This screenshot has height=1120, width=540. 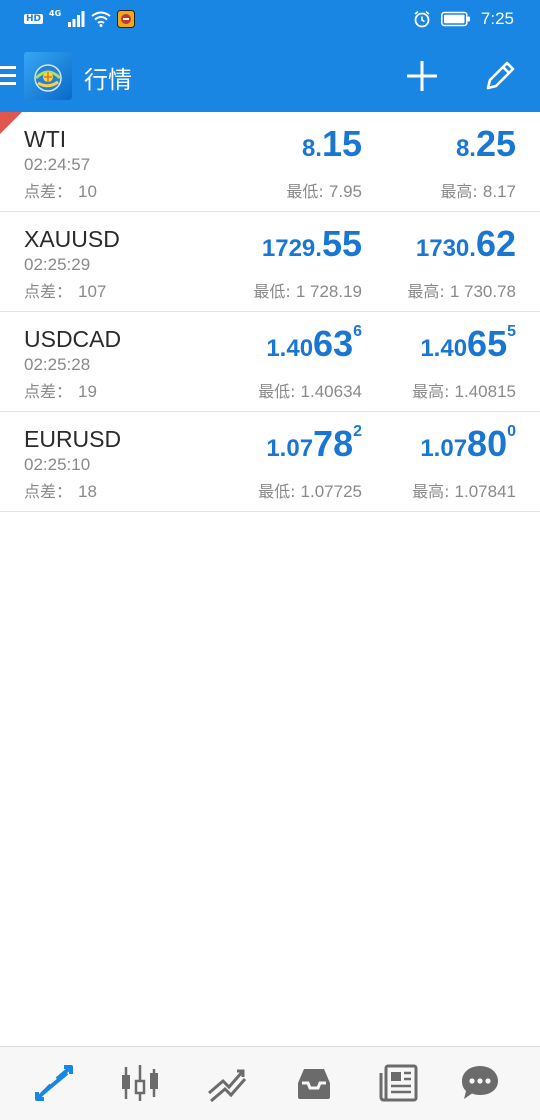 What do you see at coordinates (126, 19) in the screenshot?
I see `app-notification-icon` at bounding box center [126, 19].